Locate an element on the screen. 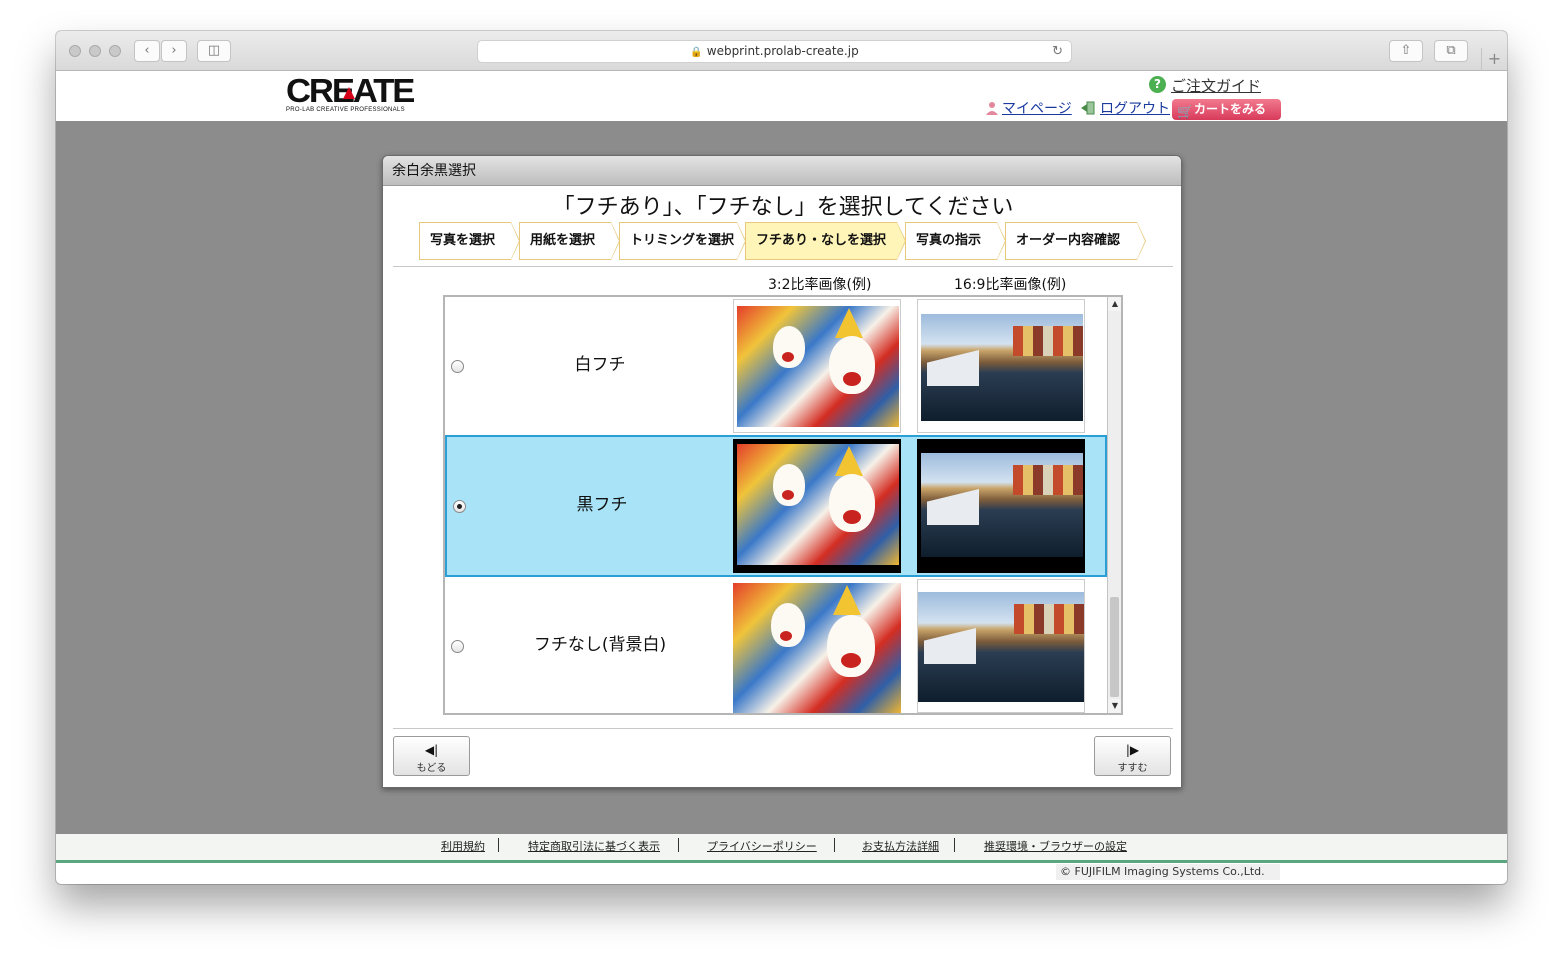 Image resolution: width=1563 pixels, height=964 pixels. step-select-paper: 用紙を選択 is located at coordinates (569, 241).